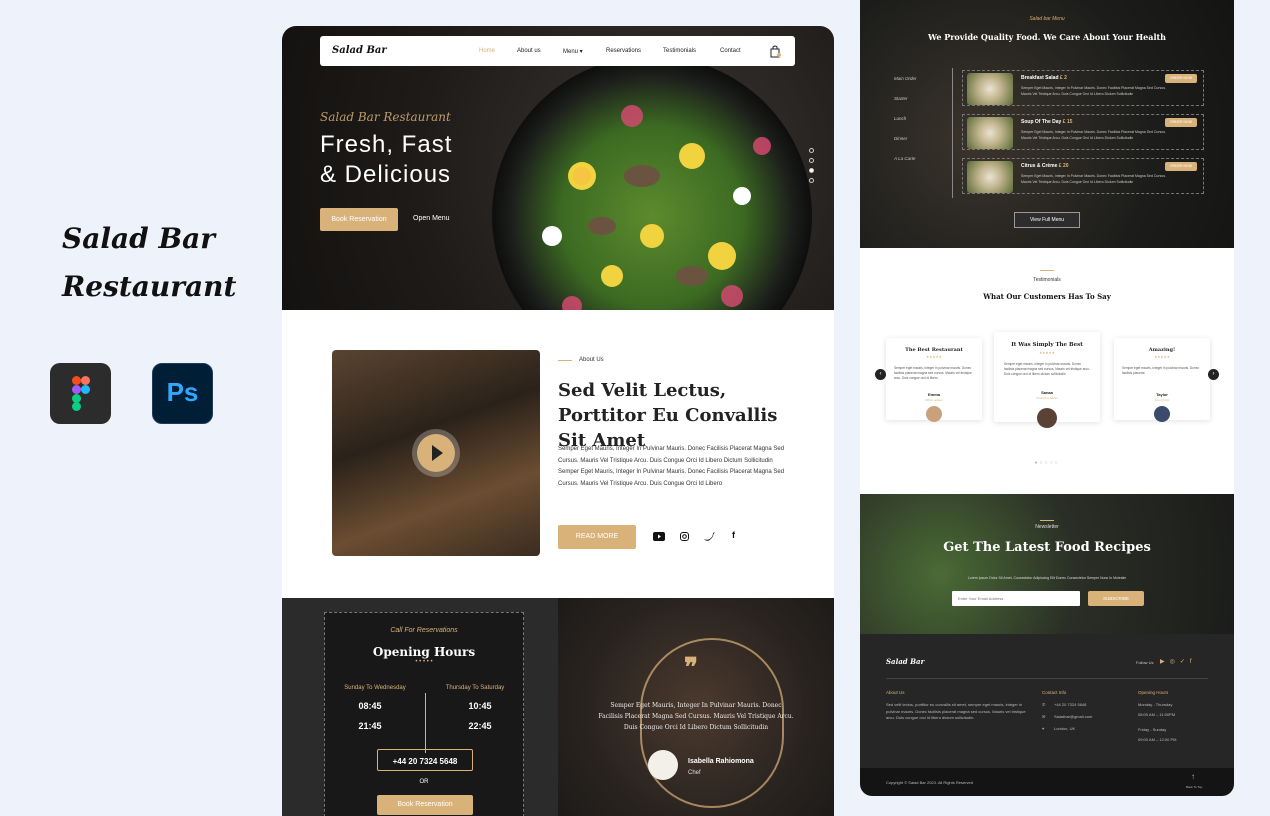 The width and height of the screenshot is (1270, 816). I want to click on site-logo: Salad Bar, so click(359, 50).